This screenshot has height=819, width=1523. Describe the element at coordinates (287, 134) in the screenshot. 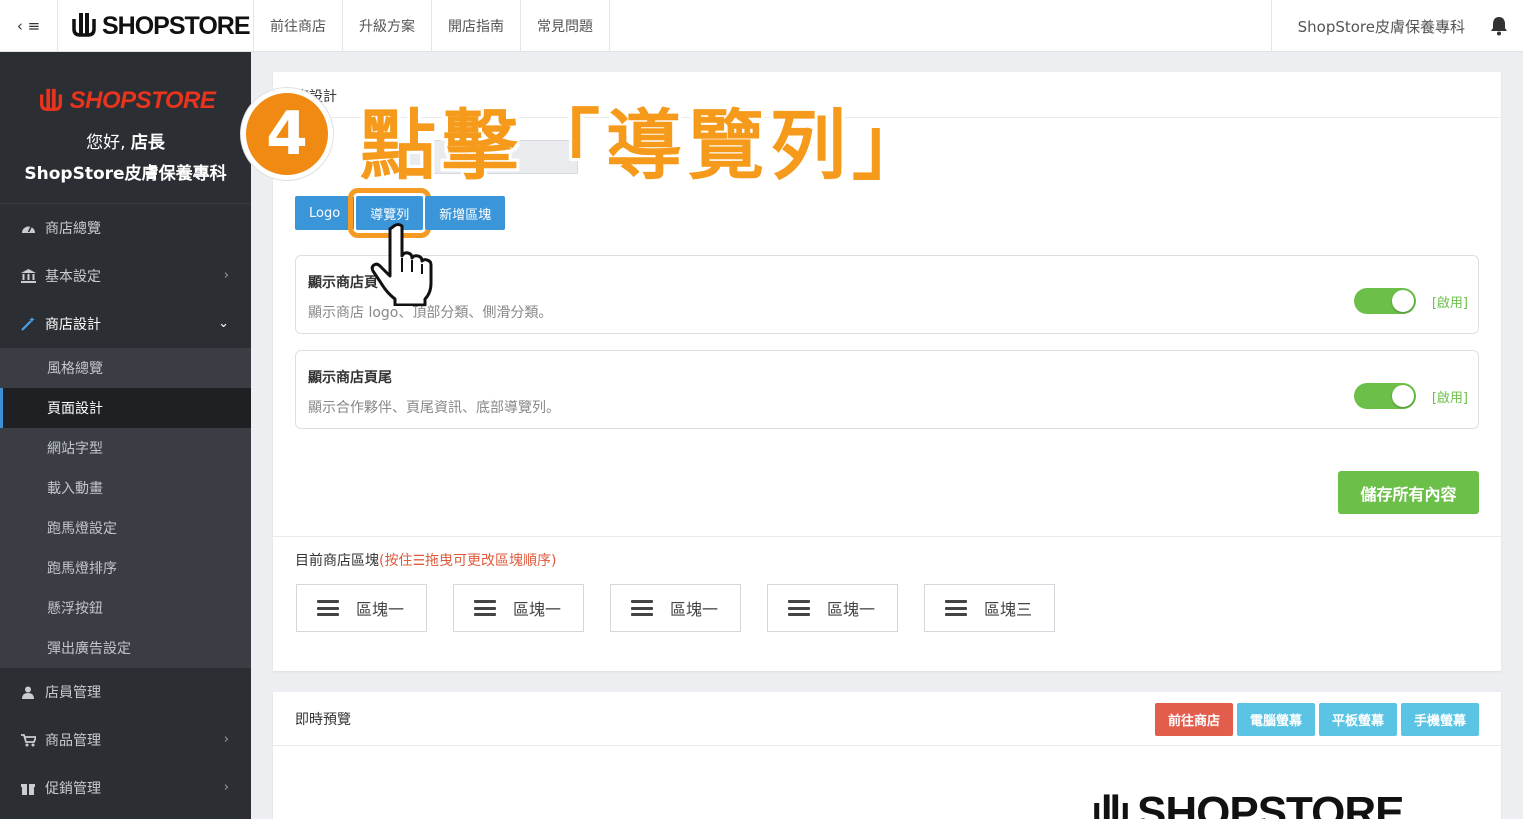

I see `step-number-badge: 4` at that location.